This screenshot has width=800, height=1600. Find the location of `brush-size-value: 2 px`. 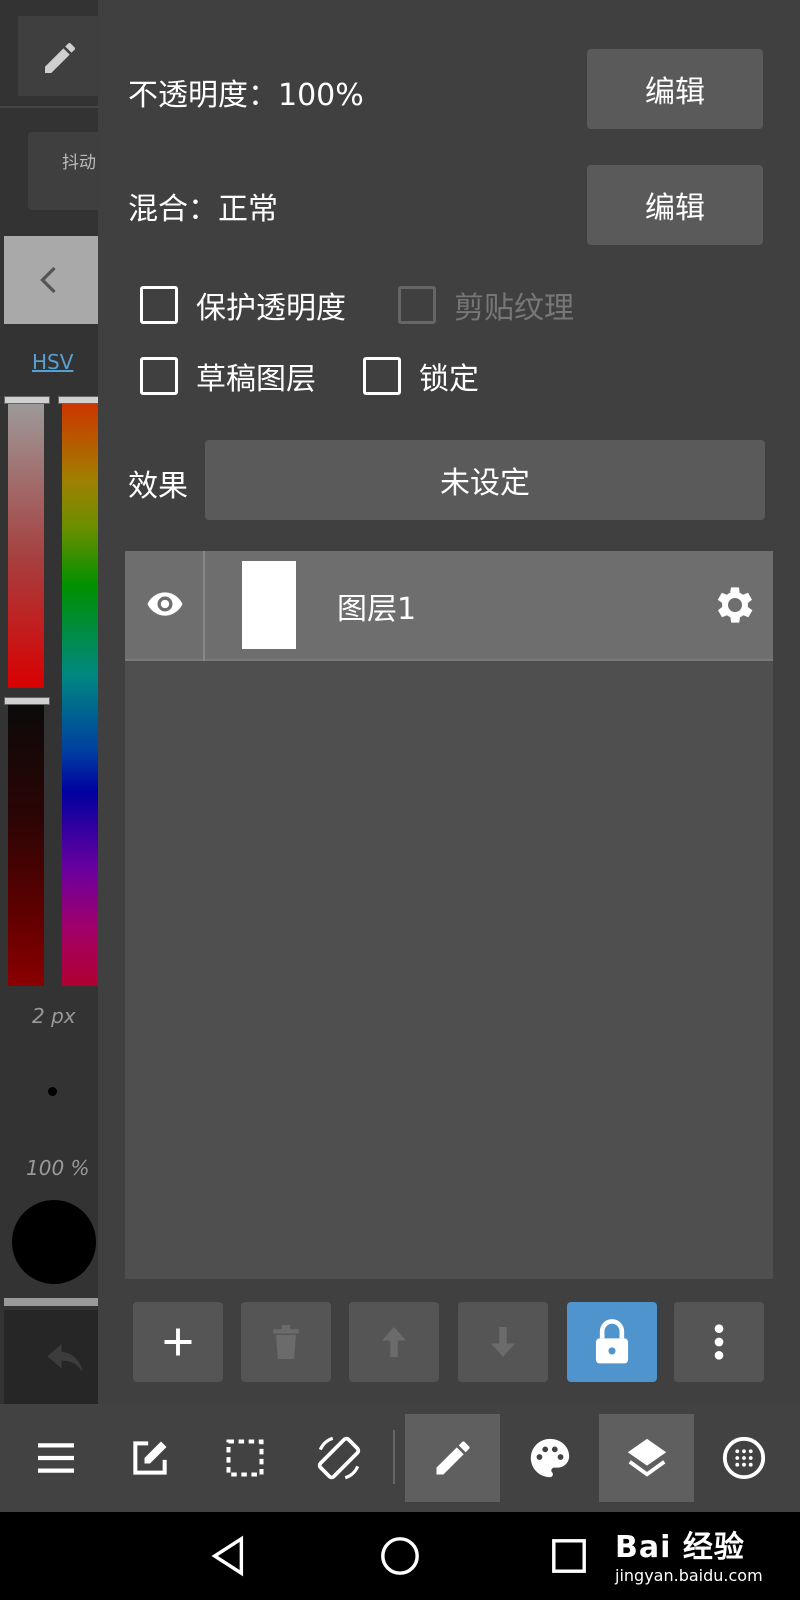

brush-size-value: 2 px is located at coordinates (54, 1016).